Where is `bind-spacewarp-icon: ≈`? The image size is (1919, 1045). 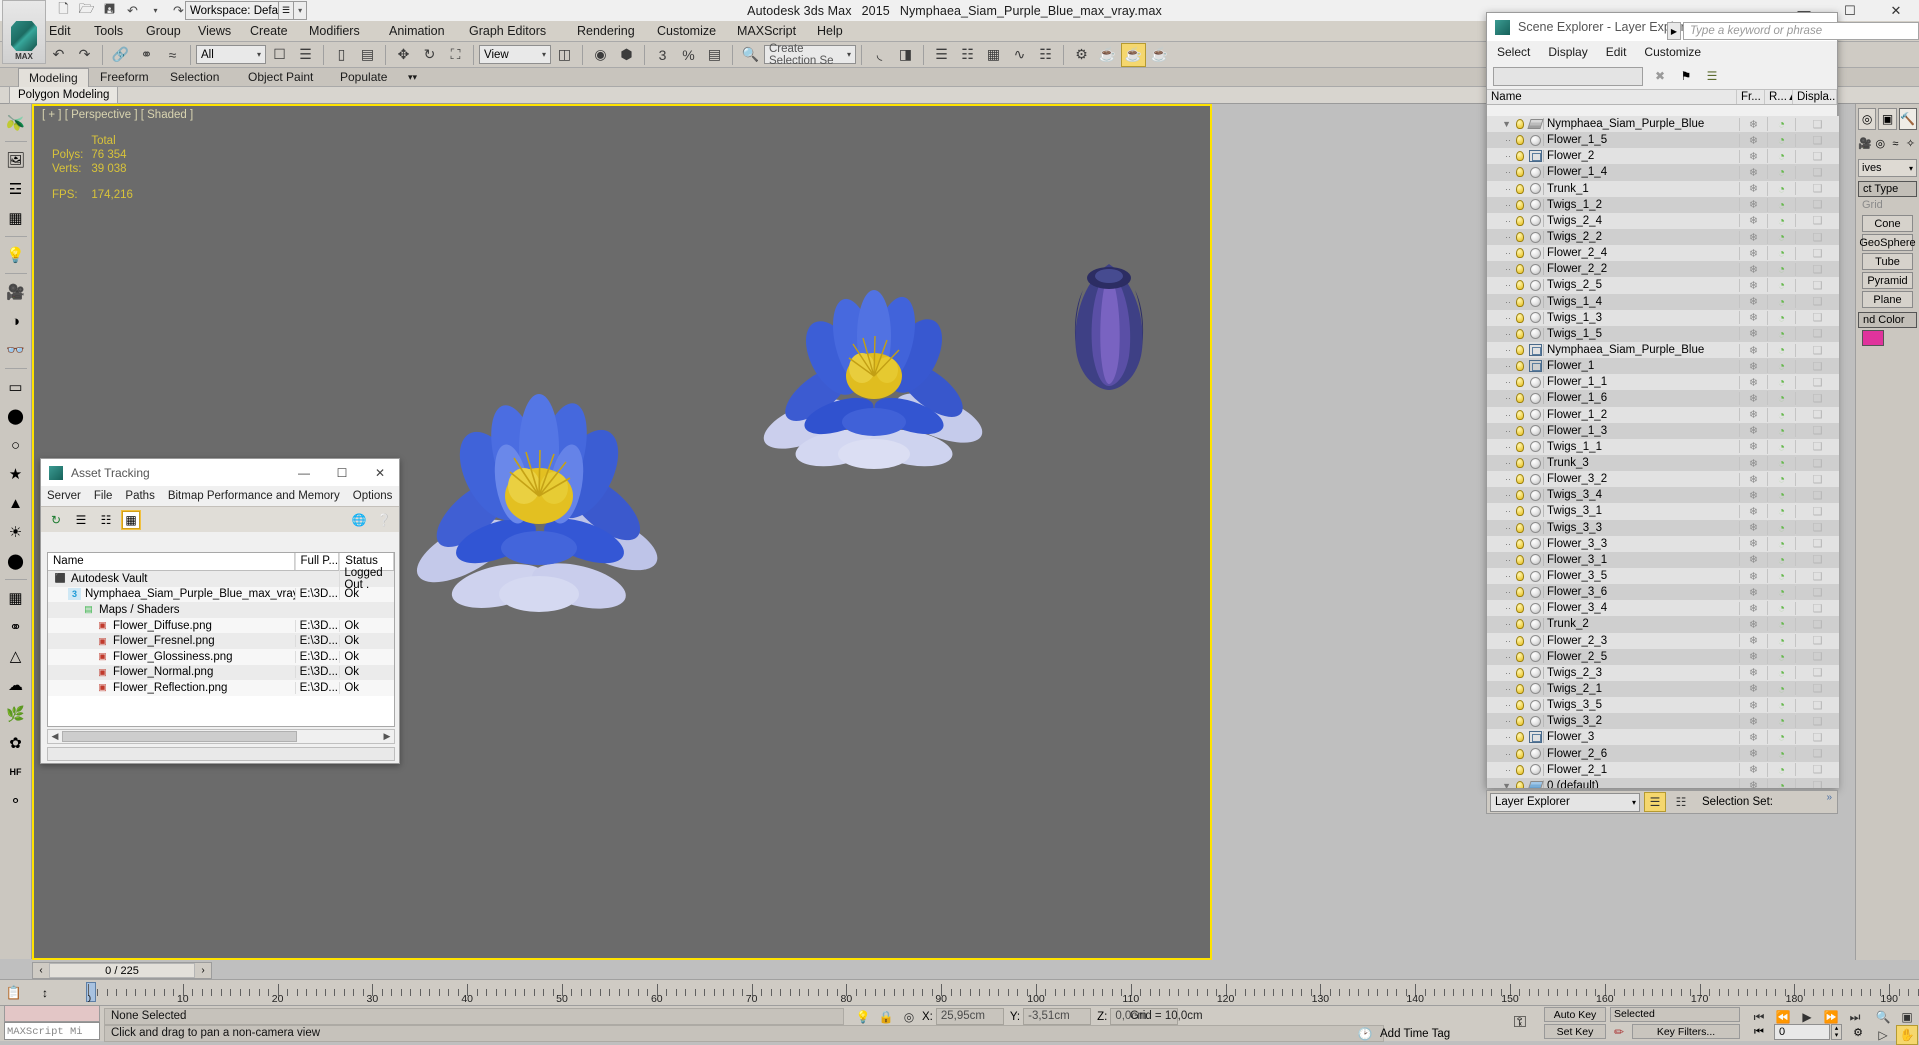
bind-spacewarp-icon: ≈ is located at coordinates (172, 55).